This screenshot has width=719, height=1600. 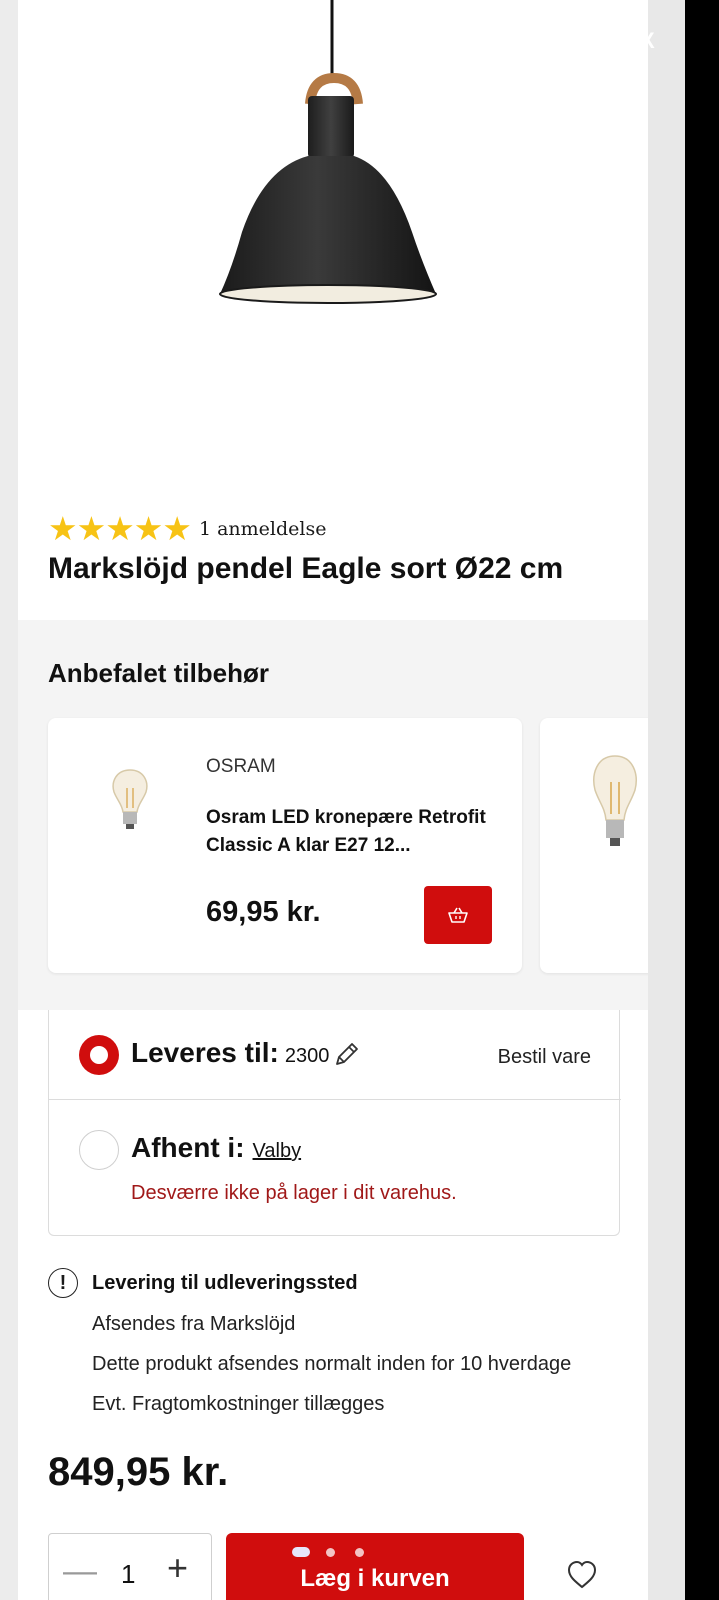 What do you see at coordinates (263, 529) in the screenshot?
I see `review-count-link: 1 anmeldelse` at bounding box center [263, 529].